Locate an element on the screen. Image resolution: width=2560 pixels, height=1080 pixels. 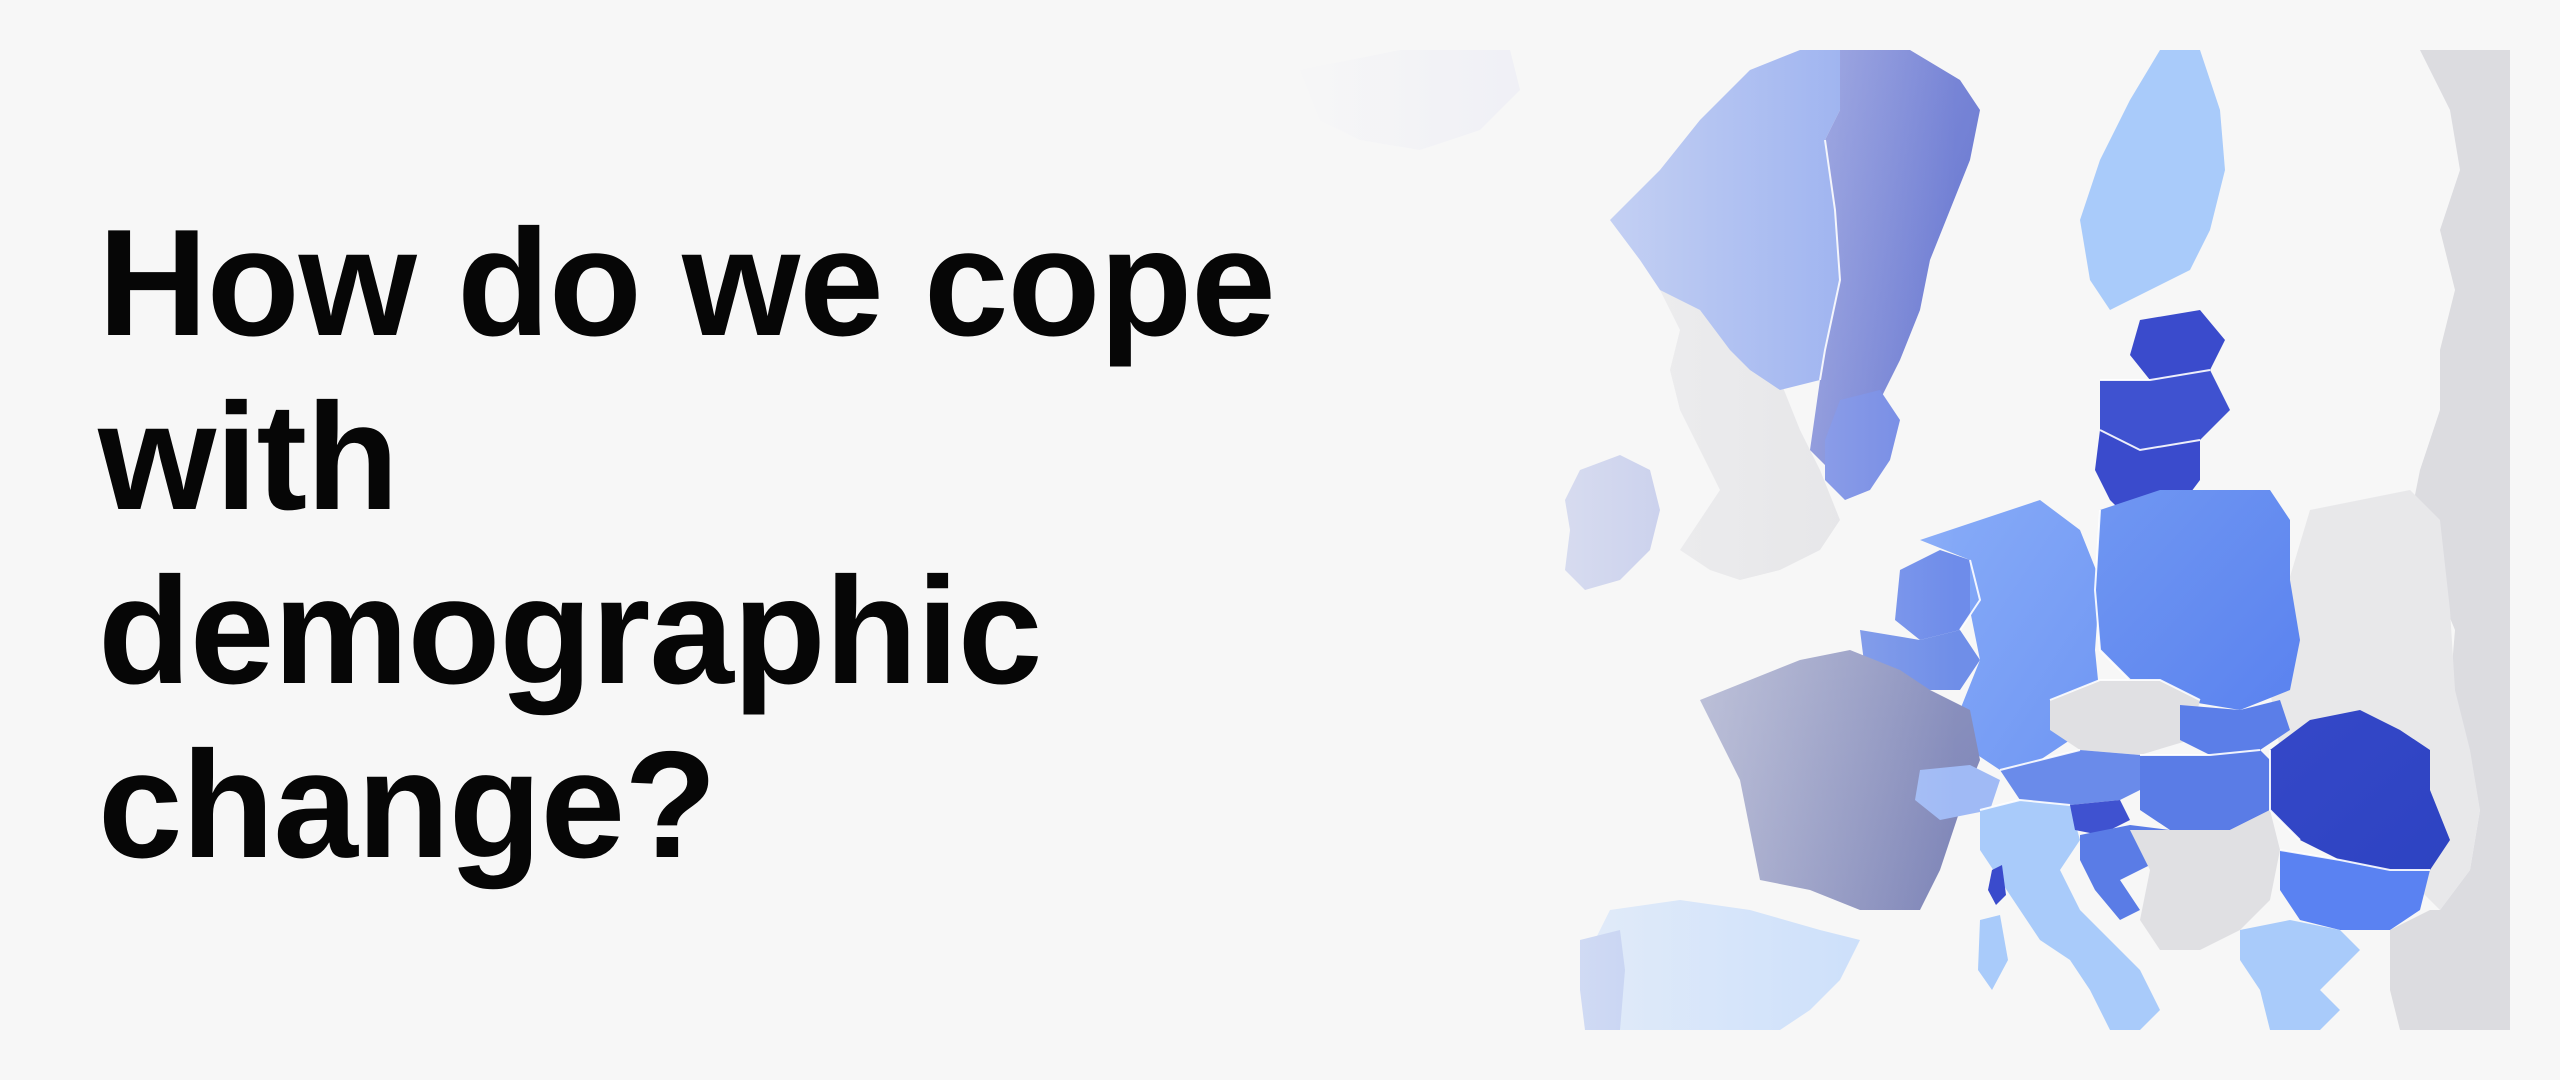
headline-line-3: demographic is located at coordinates (570, 631).